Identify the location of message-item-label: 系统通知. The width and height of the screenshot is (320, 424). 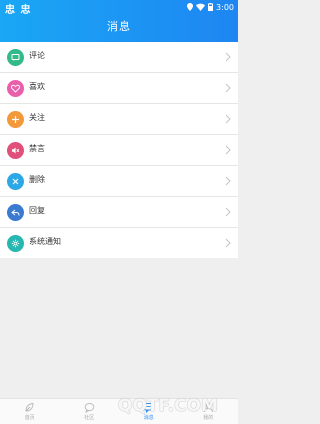
(45, 241).